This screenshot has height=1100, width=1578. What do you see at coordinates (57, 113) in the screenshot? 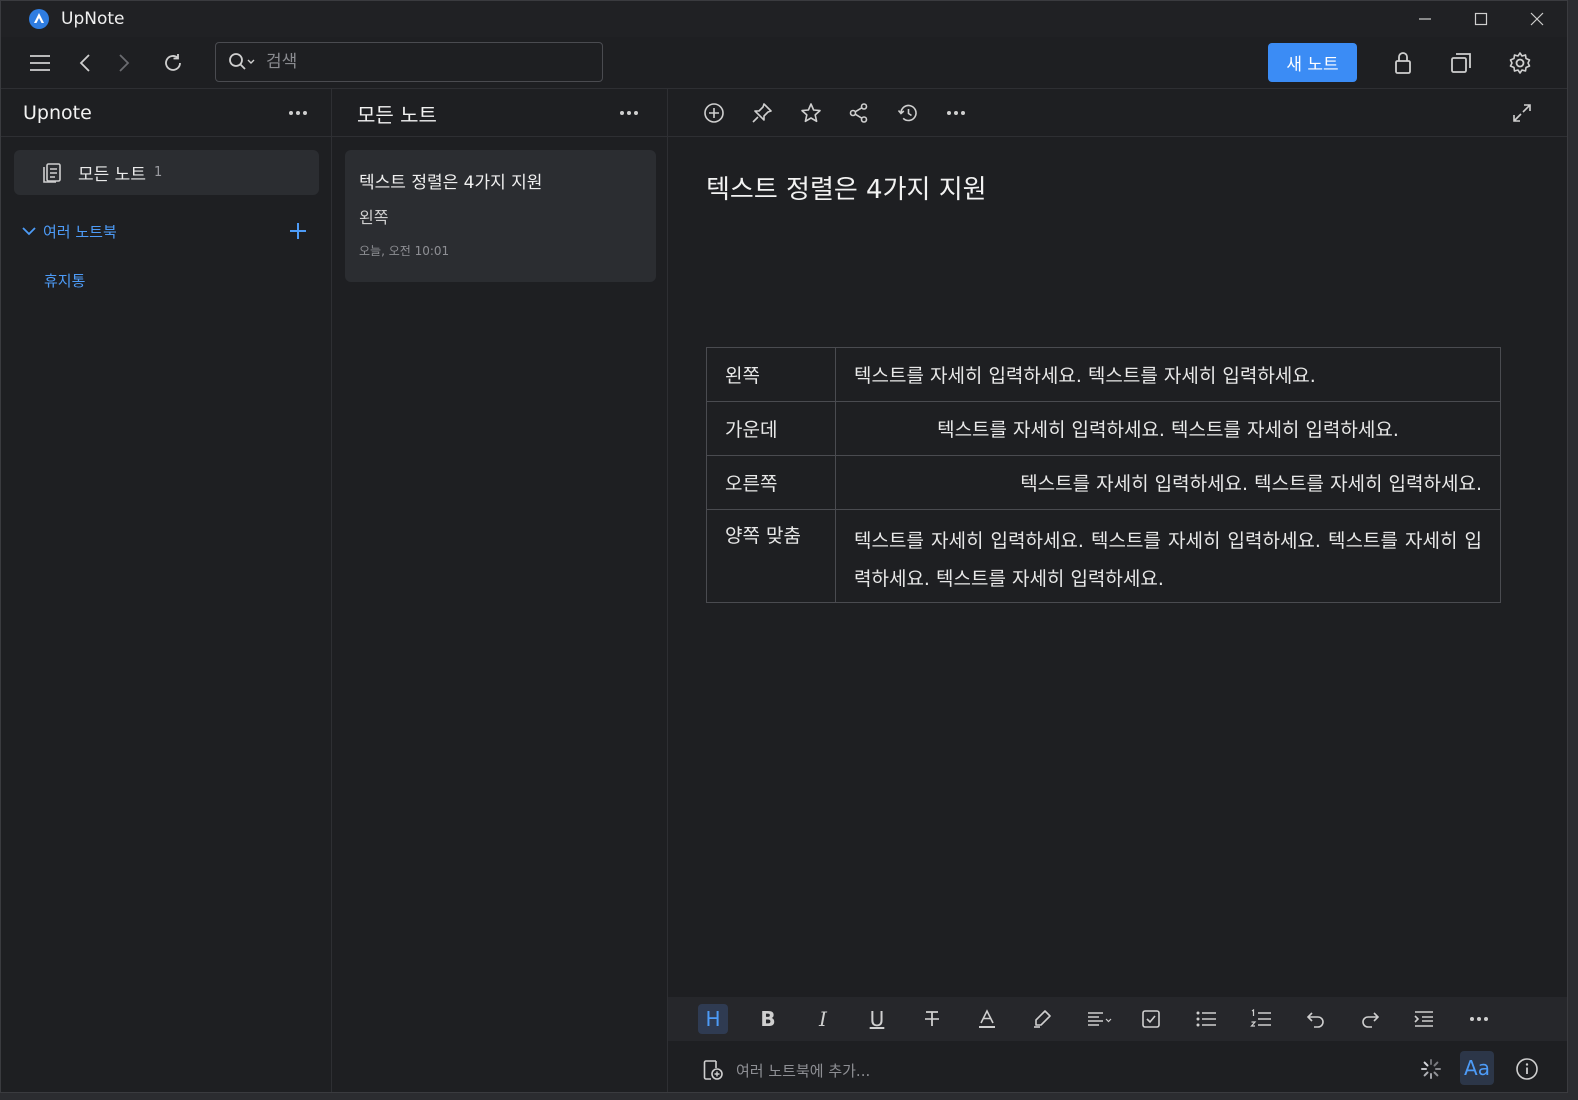
I see `sidebar-title: Upnote` at bounding box center [57, 113].